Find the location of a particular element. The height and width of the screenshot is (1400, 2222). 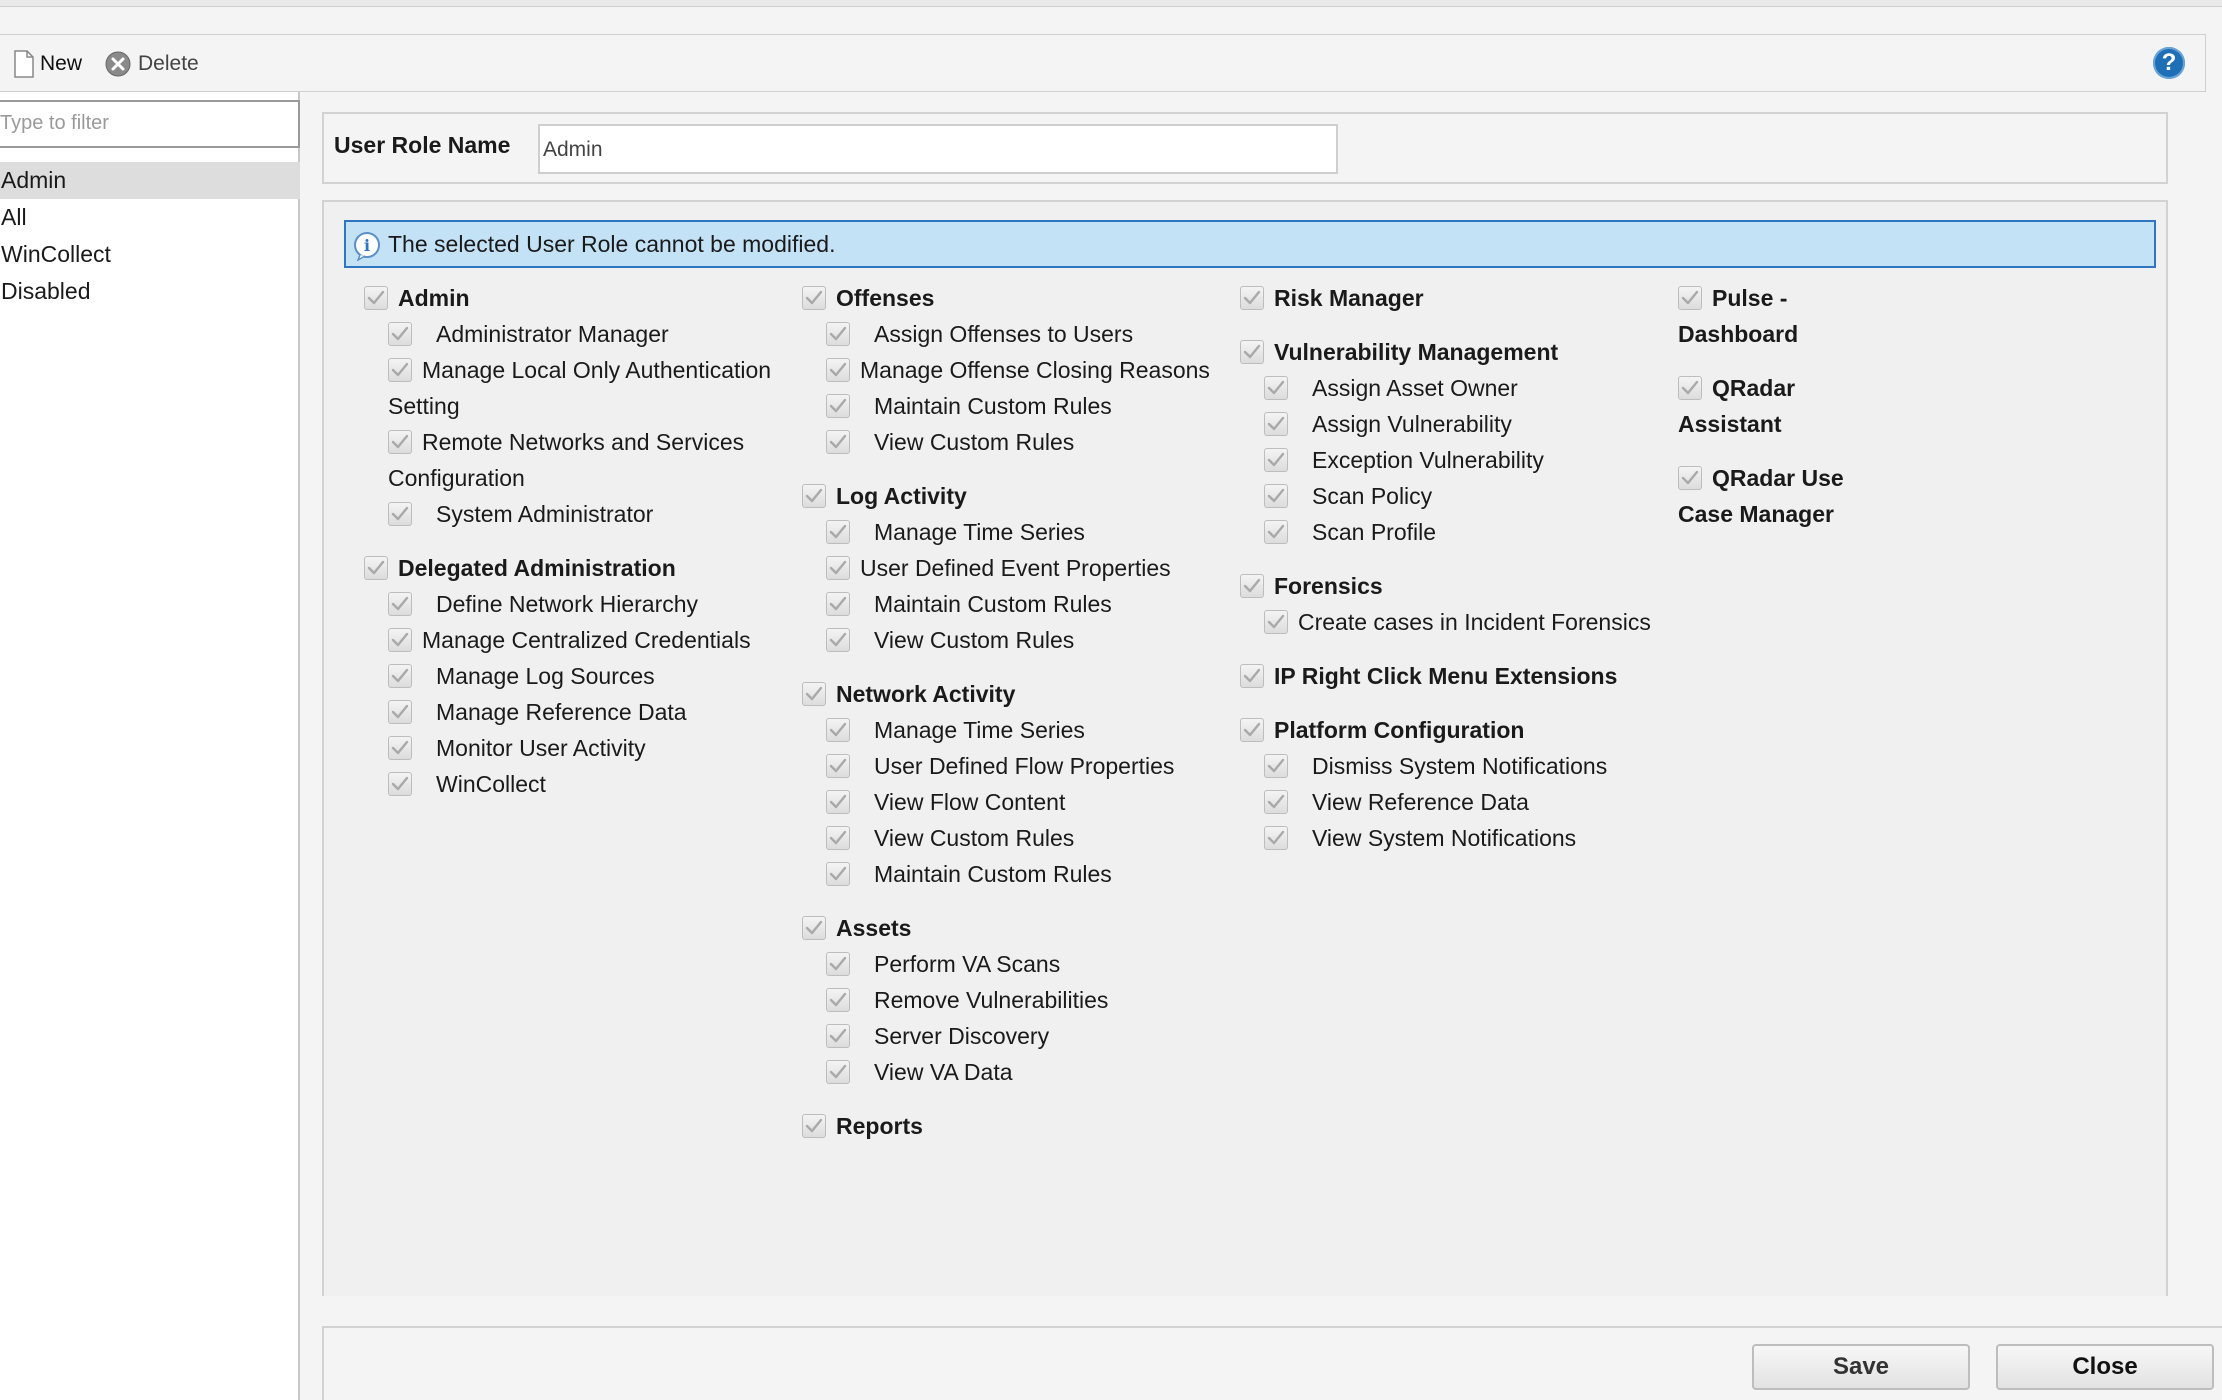

permission-group-header: Reports is located at coordinates (1017, 1126).